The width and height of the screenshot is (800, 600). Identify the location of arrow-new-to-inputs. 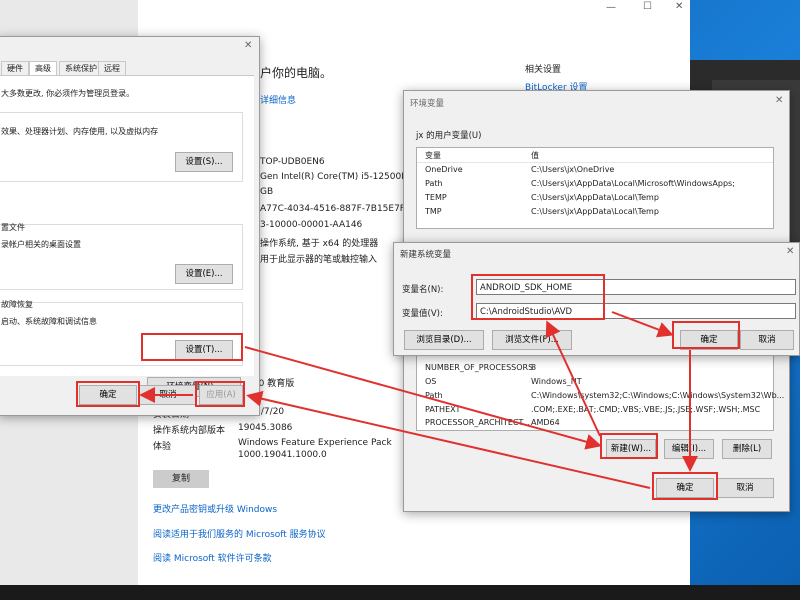
(573, 378).